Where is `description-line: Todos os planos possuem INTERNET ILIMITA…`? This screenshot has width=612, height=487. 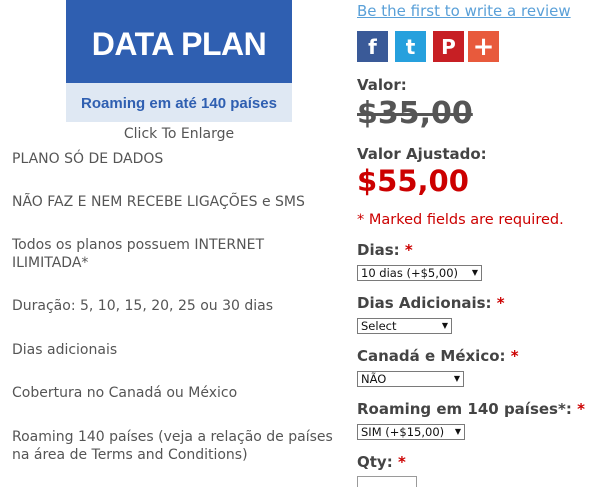
description-line: Todos os planos possuem INTERNET ILIMITA… is located at coordinates (138, 254).